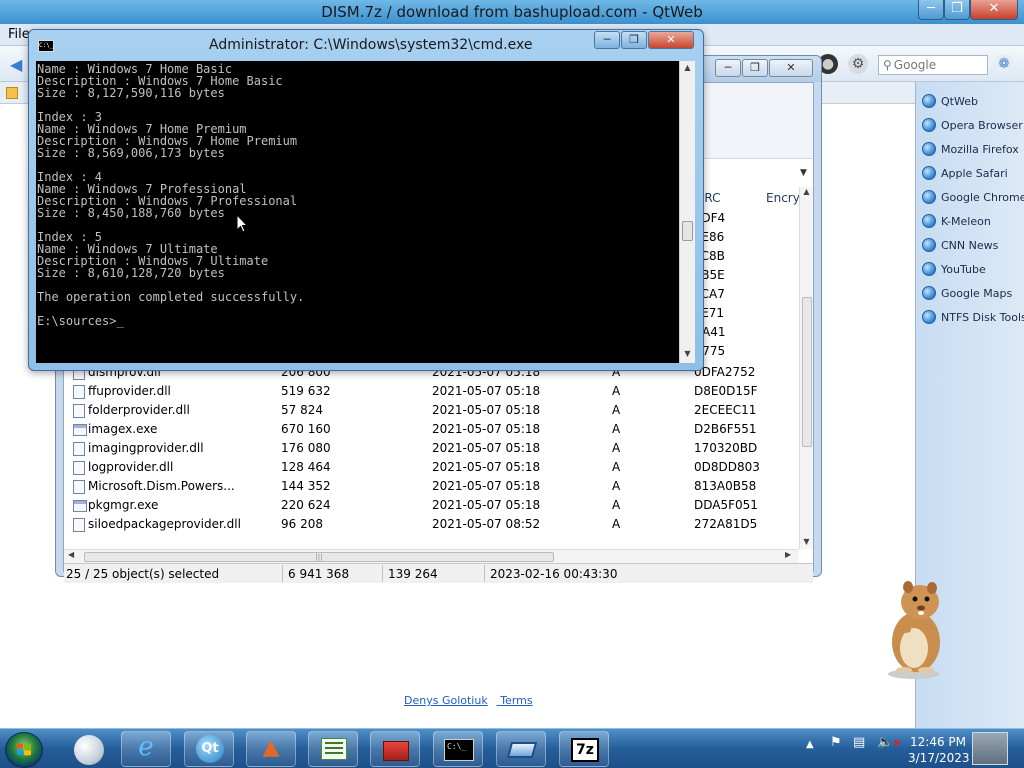 This screenshot has width=1024, height=768. Describe the element at coordinates (994, 10) in the screenshot. I see `browser-close-button: ✕` at that location.